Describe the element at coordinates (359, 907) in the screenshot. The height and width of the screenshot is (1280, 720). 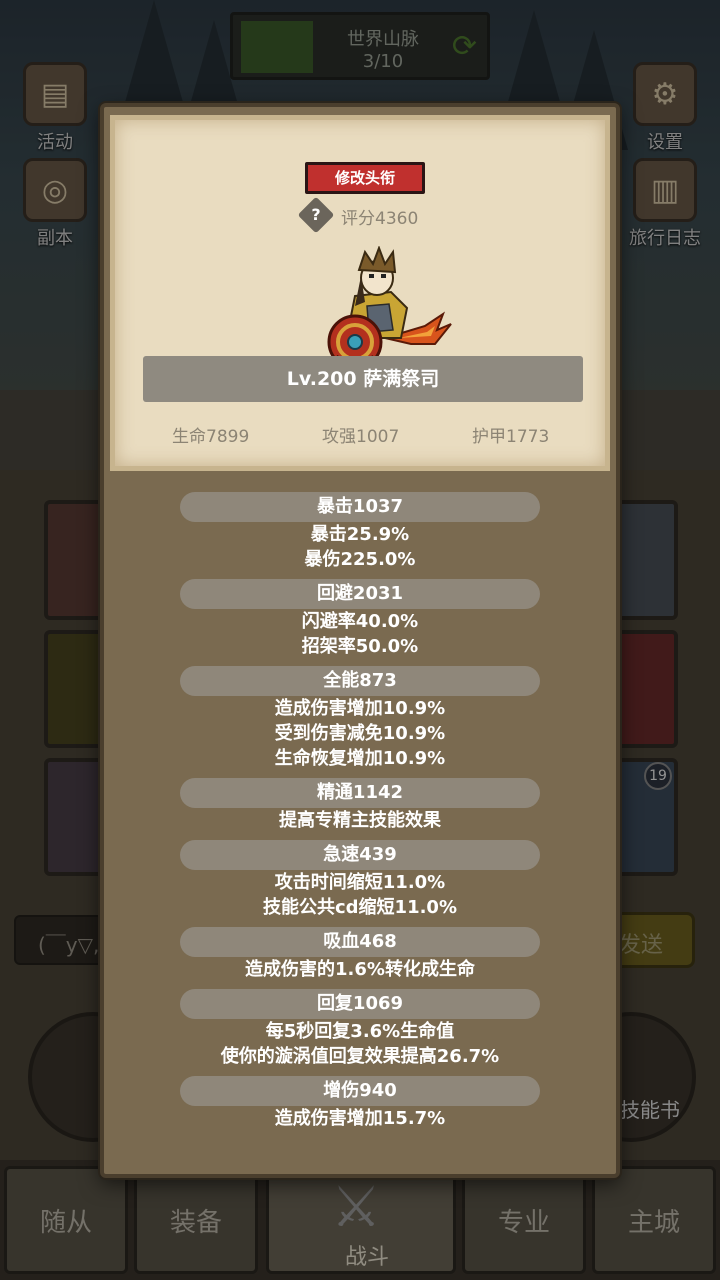
I see `stat-detail: 技能公共cd缩短11.0%` at that location.